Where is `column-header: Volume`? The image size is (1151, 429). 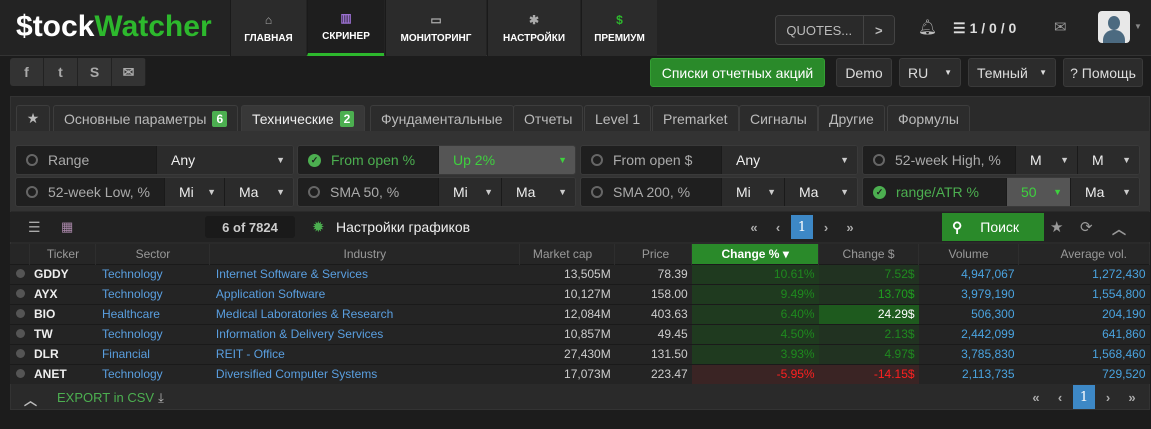
column-header: Volume is located at coordinates (968, 254).